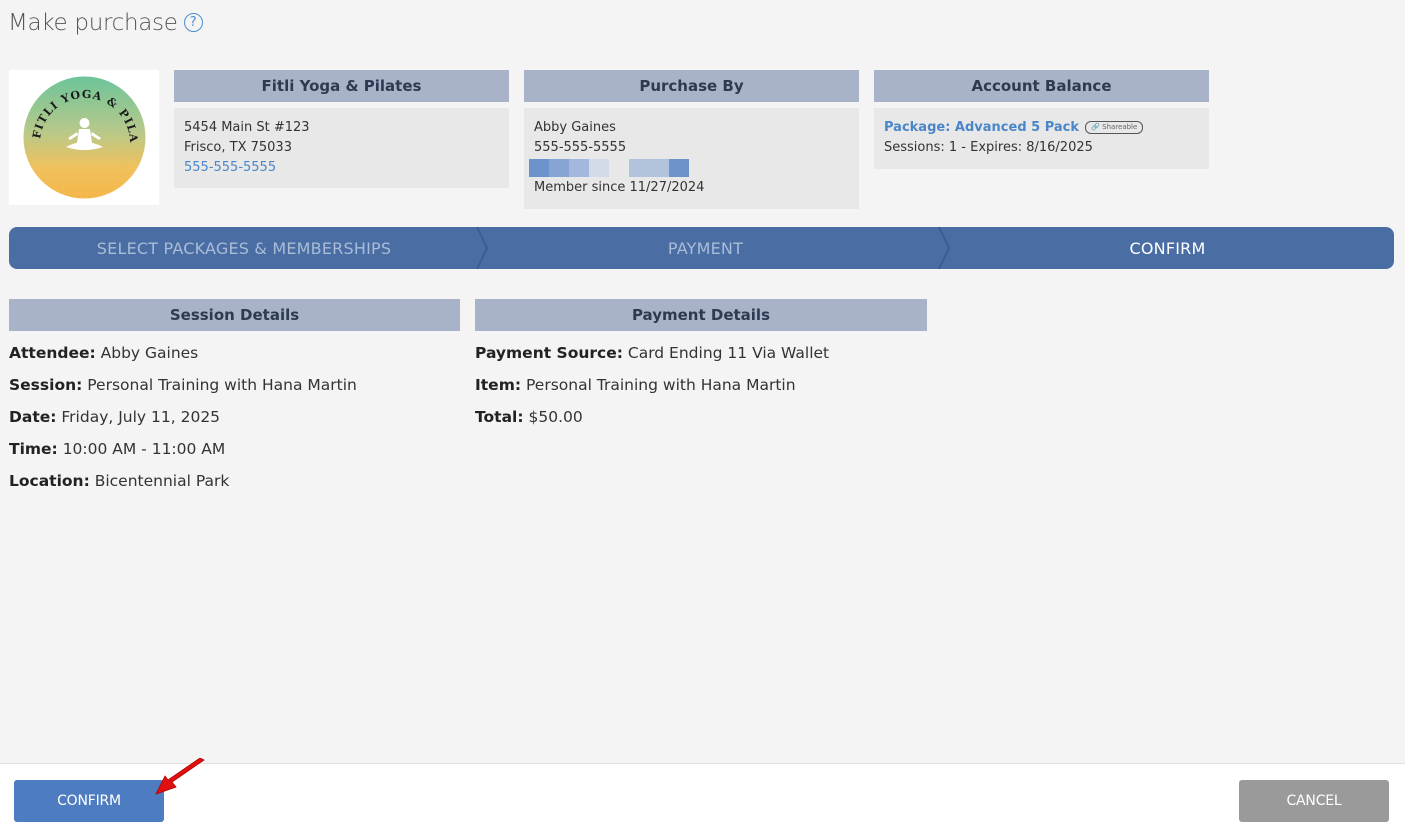 This screenshot has width=1405, height=833. What do you see at coordinates (180, 776) in the screenshot?
I see `annotation-arrow-icon` at bounding box center [180, 776].